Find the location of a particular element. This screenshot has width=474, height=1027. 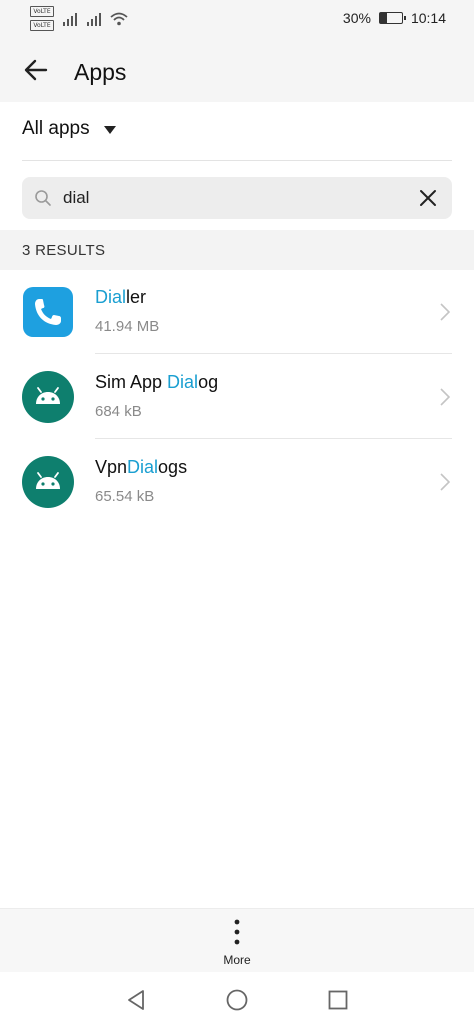

app-toolbar: Apps is located at coordinates (237, 71).